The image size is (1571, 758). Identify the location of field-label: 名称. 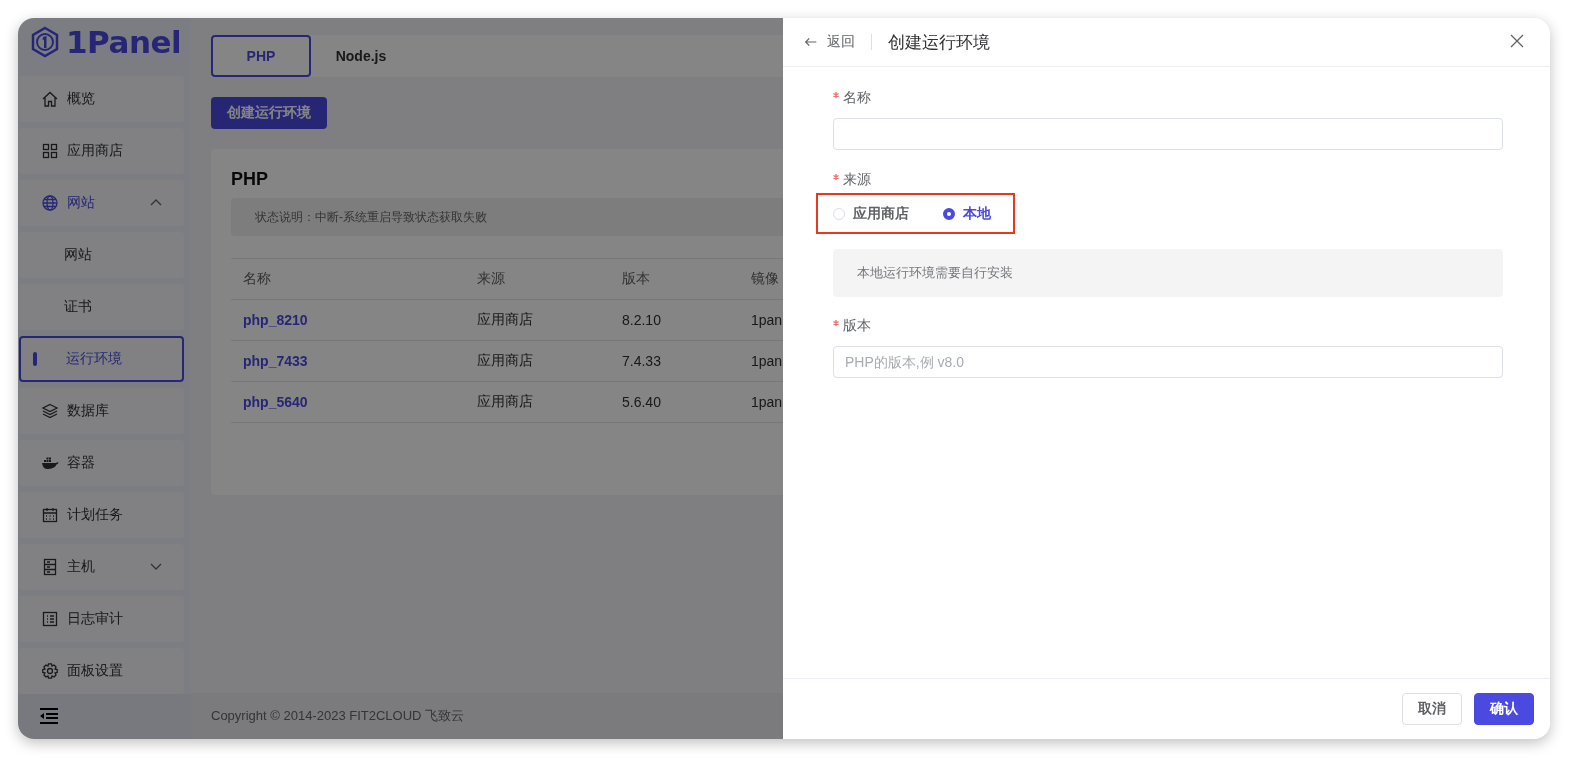
(857, 98).